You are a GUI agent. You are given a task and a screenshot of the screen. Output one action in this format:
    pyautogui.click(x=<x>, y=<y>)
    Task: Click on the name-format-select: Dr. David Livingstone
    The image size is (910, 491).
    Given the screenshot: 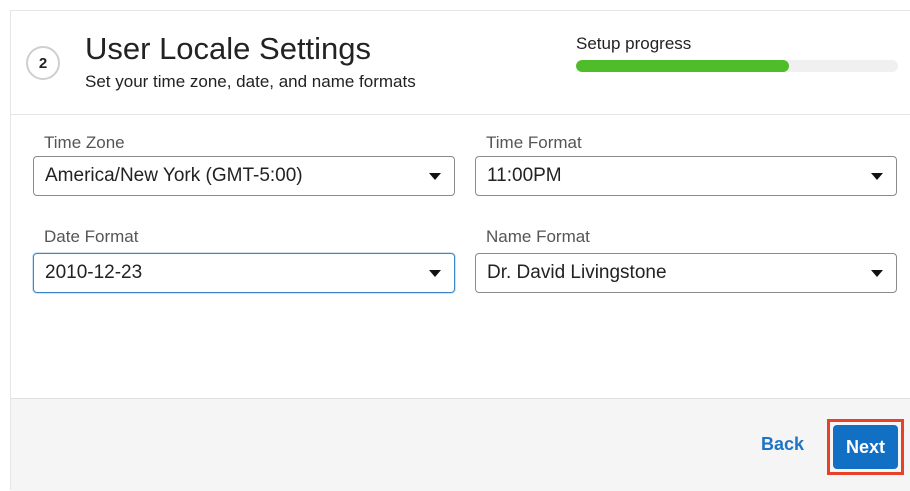 What is the action you would take?
    pyautogui.click(x=686, y=273)
    